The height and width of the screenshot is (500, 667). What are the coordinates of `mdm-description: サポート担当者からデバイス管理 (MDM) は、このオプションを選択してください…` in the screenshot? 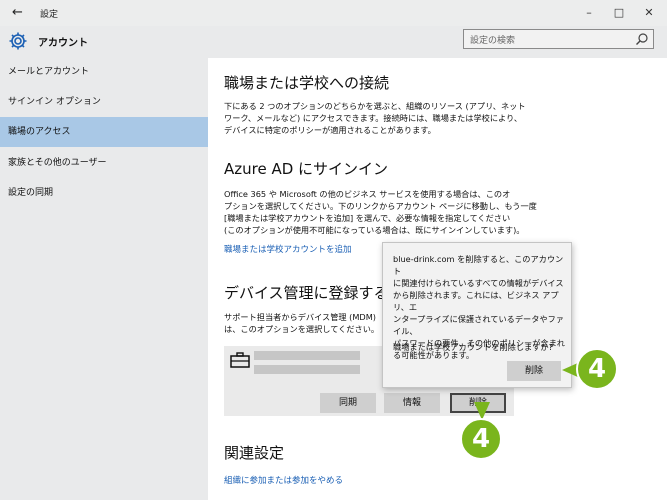 It's located at (301, 323).